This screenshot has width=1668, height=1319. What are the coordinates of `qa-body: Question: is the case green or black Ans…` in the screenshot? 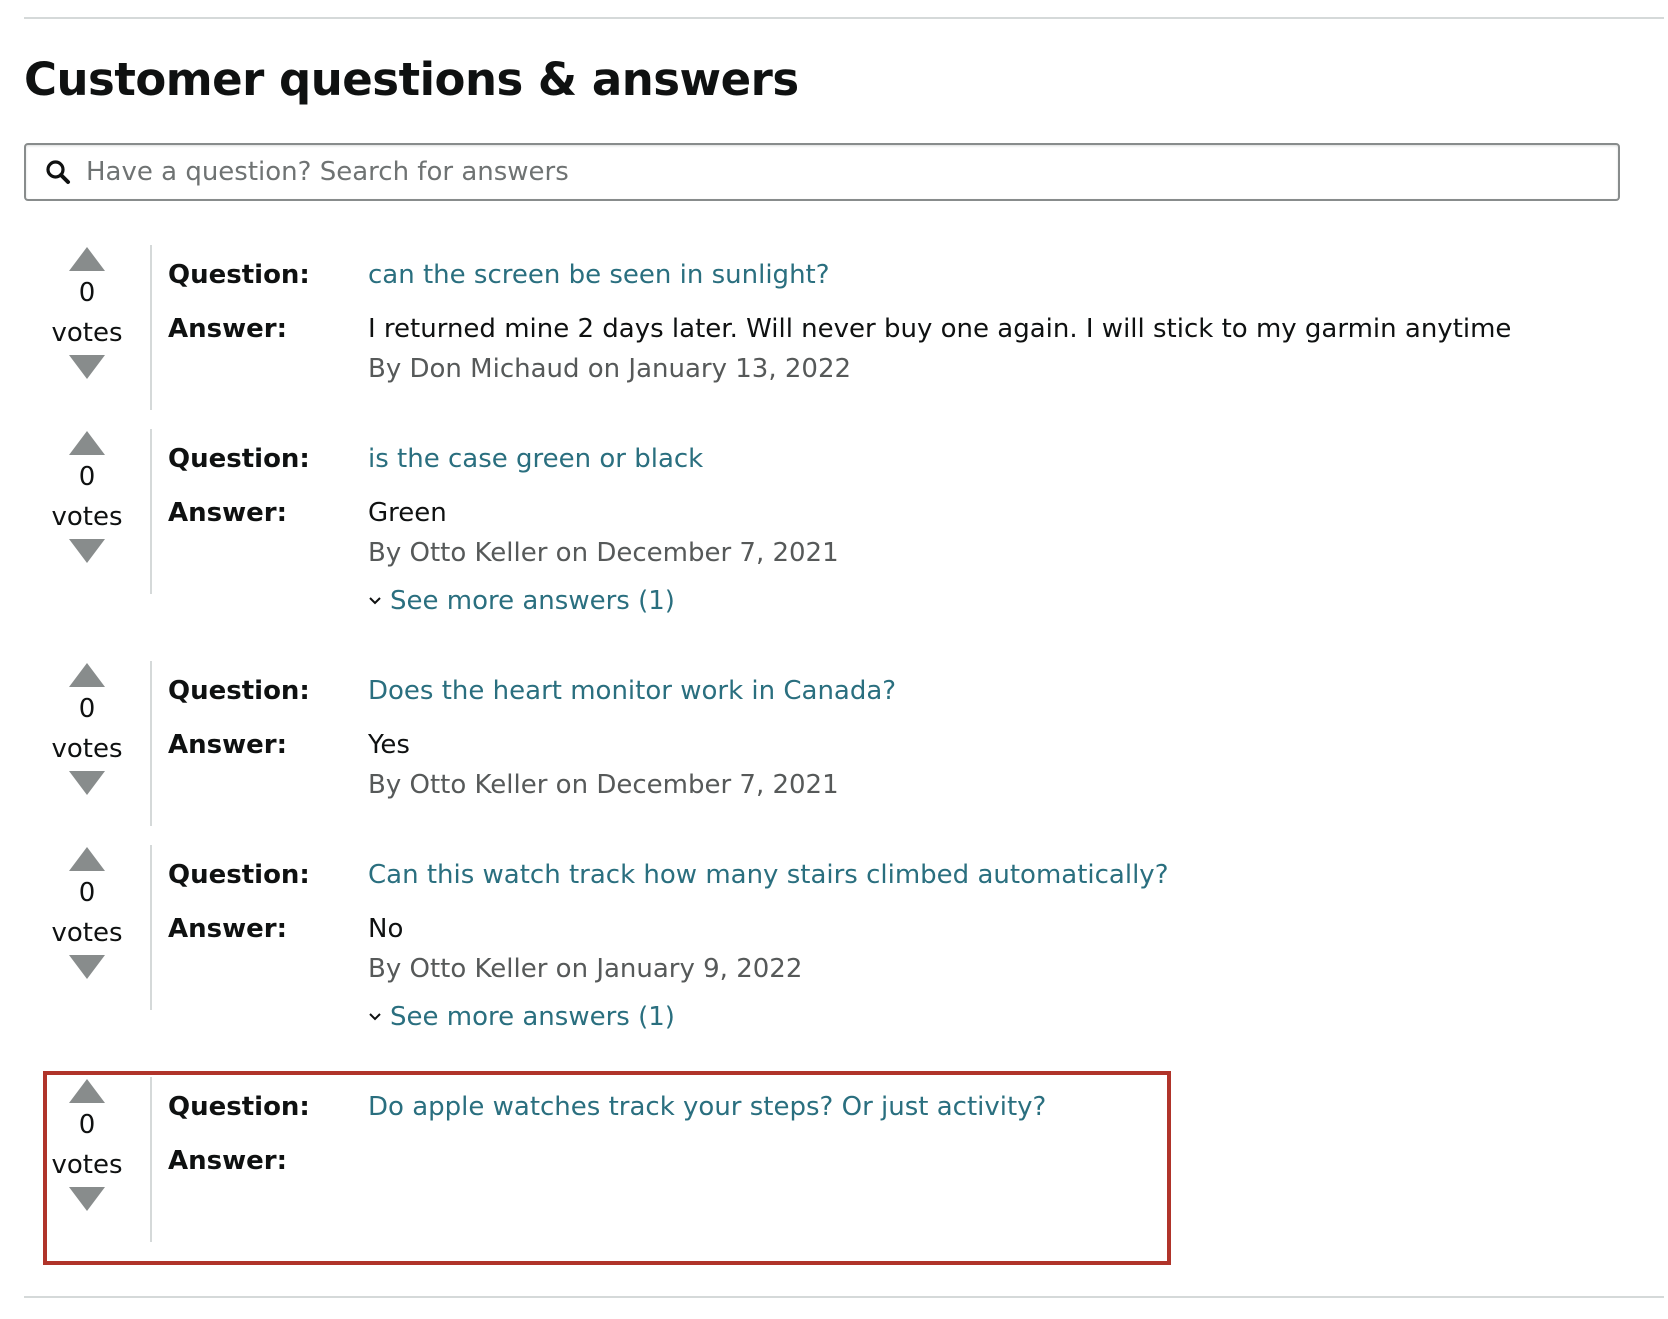 It's located at (886, 530).